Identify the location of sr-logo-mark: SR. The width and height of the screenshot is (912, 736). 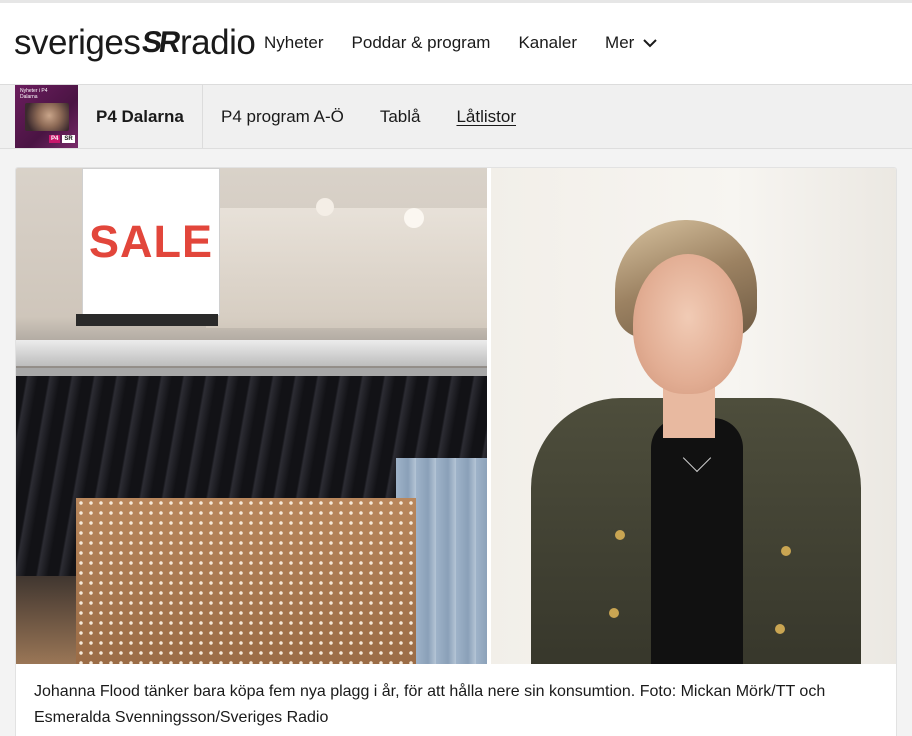
(160, 42).